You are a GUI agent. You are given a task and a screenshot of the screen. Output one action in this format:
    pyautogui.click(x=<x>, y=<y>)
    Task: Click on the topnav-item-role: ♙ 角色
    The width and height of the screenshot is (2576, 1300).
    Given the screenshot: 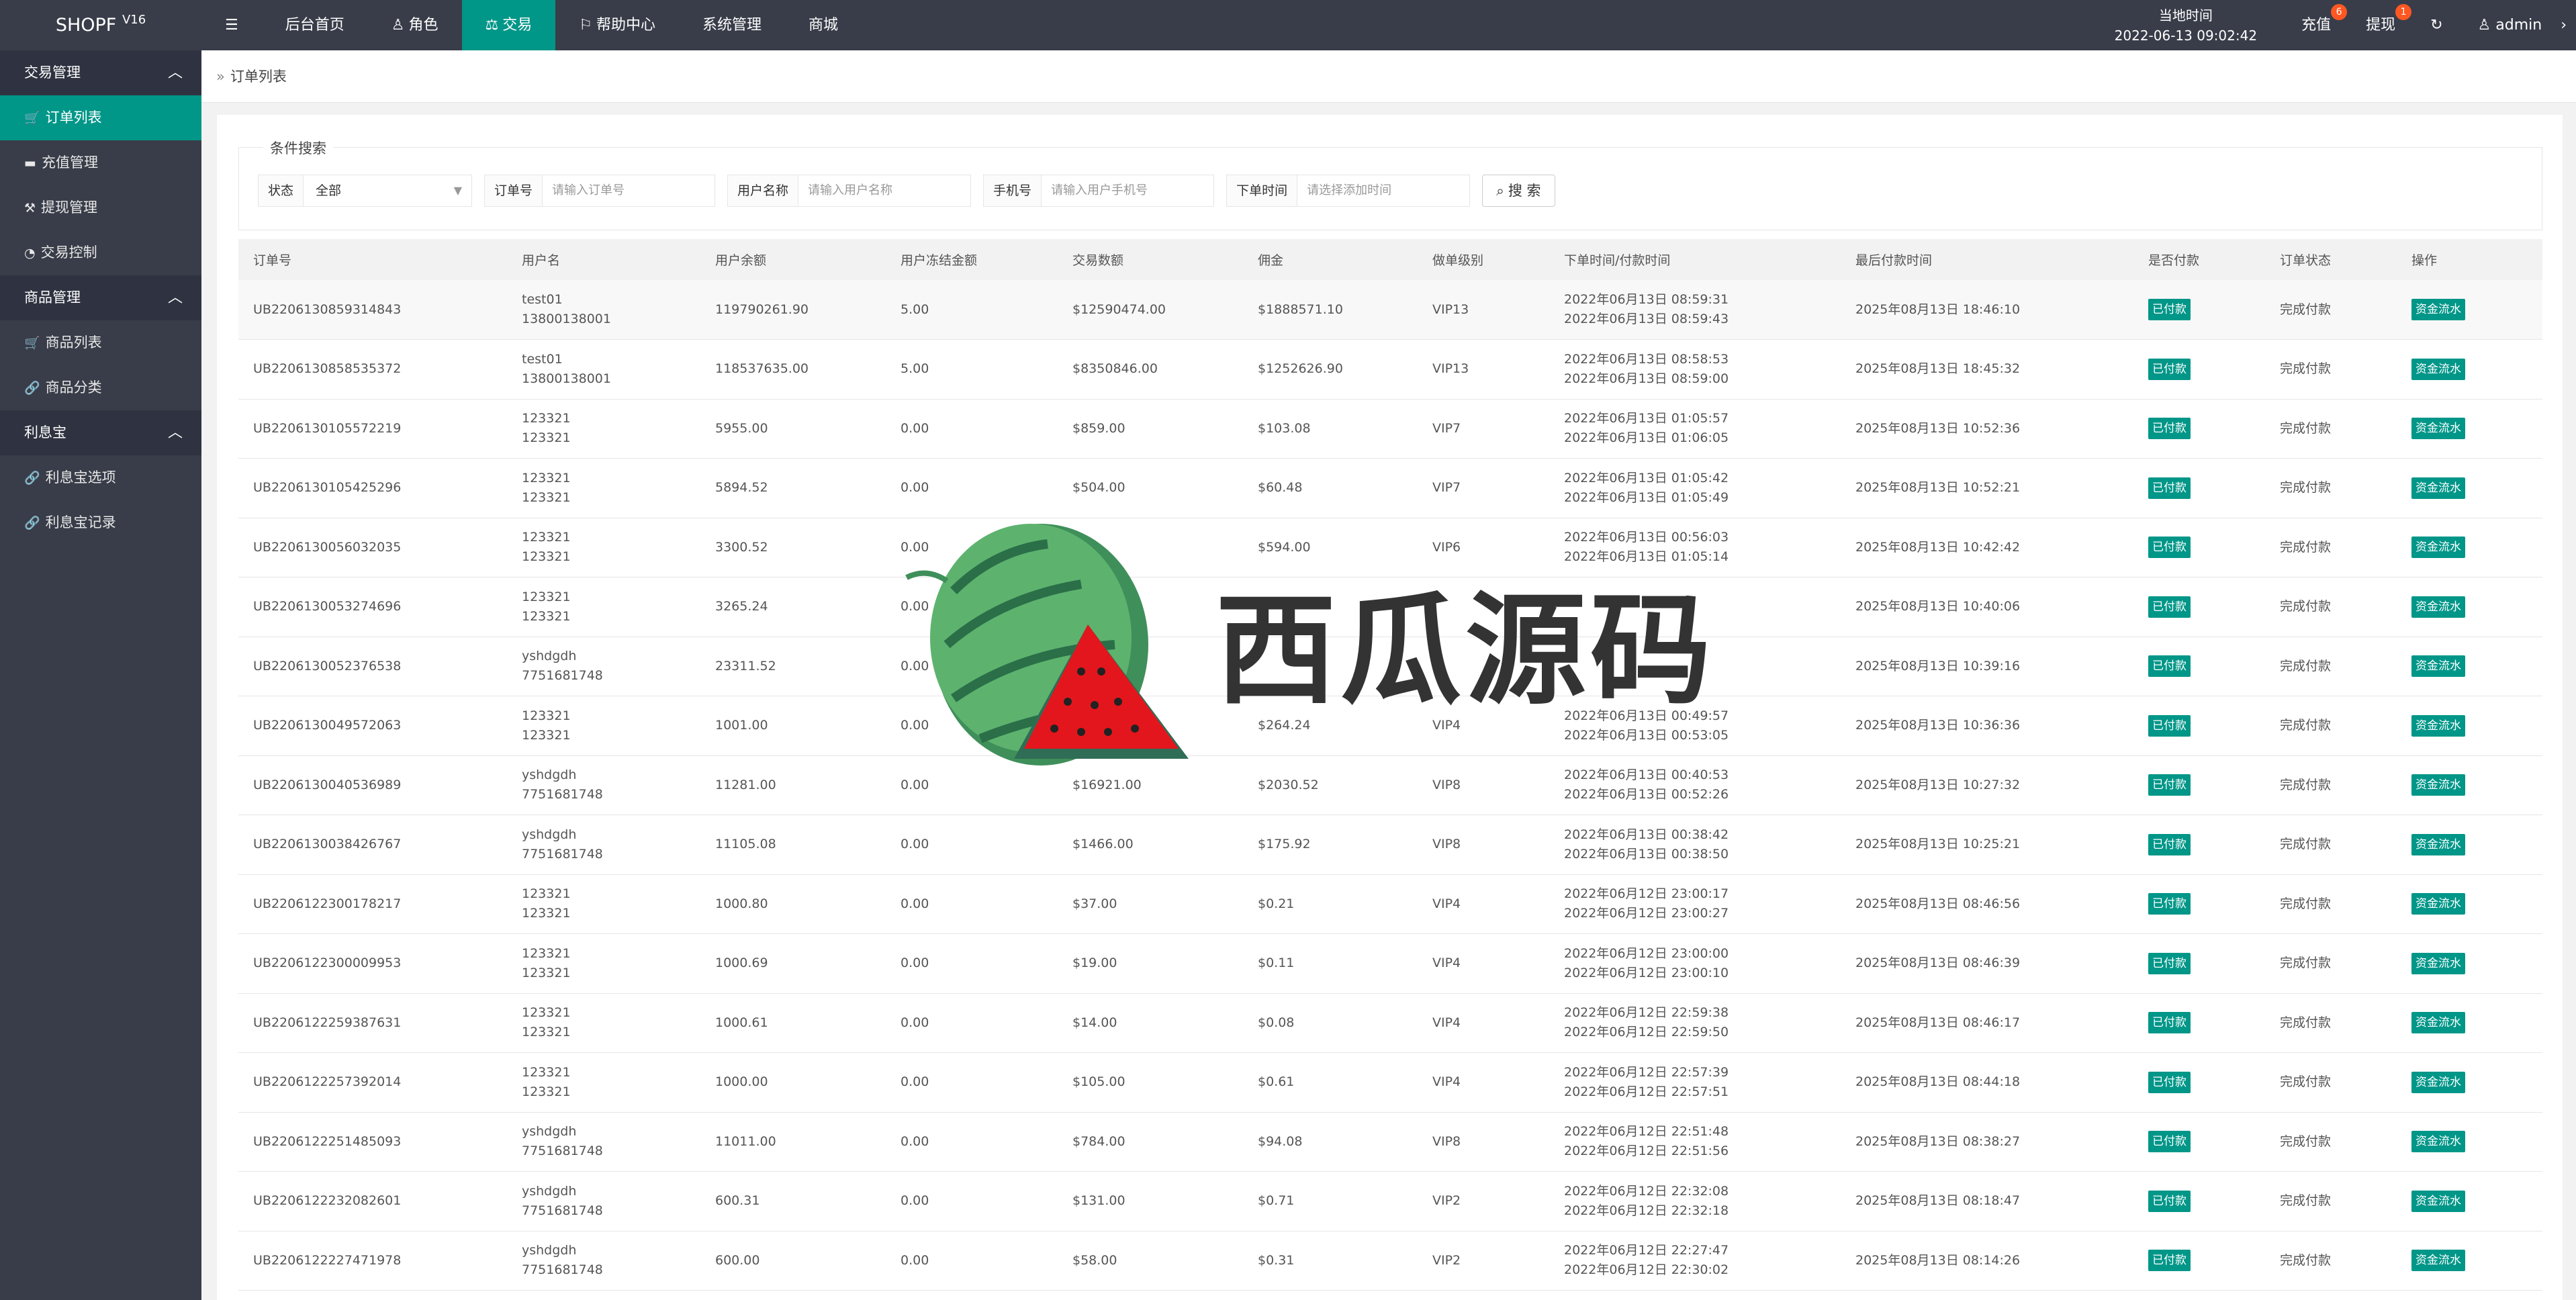 What is the action you would take?
    pyautogui.click(x=415, y=25)
    